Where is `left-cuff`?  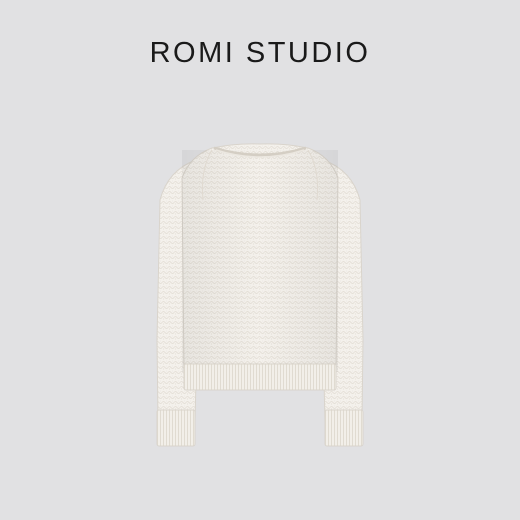
left-cuff is located at coordinates (176, 428).